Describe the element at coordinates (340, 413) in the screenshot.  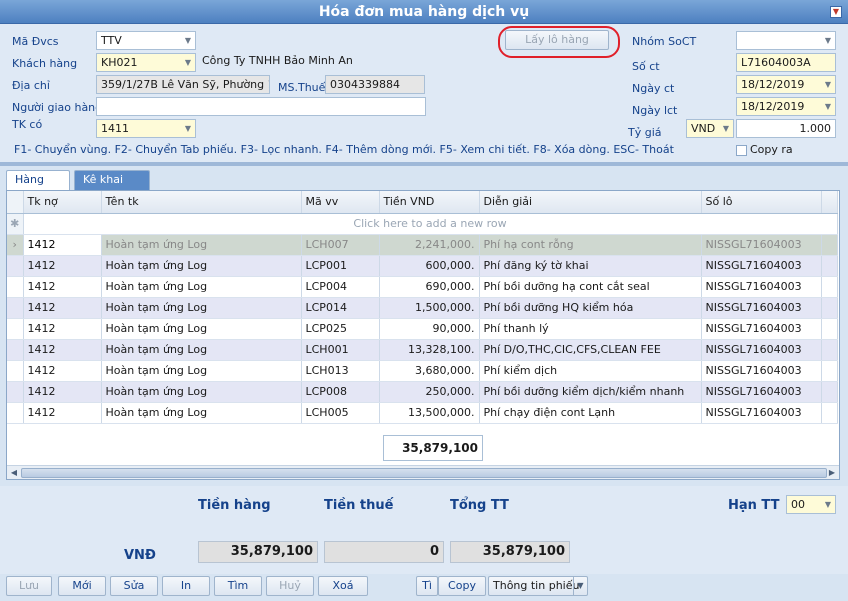
I see `cell-ma-vv: LCH005` at that location.